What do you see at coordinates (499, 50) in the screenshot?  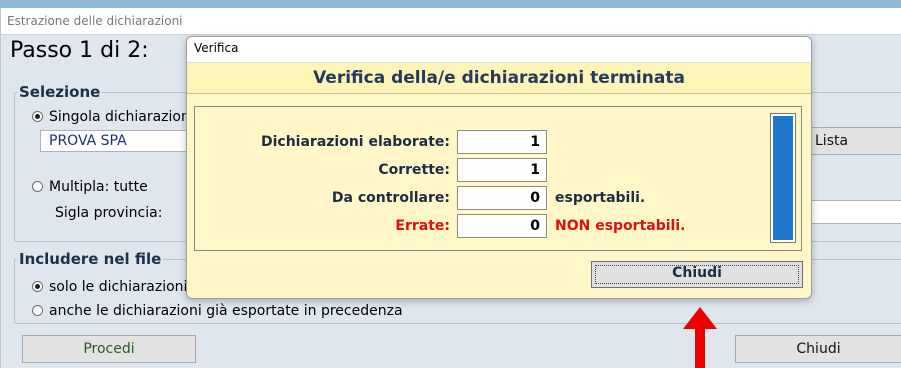 I see `dialog-title: Verifica` at bounding box center [499, 50].